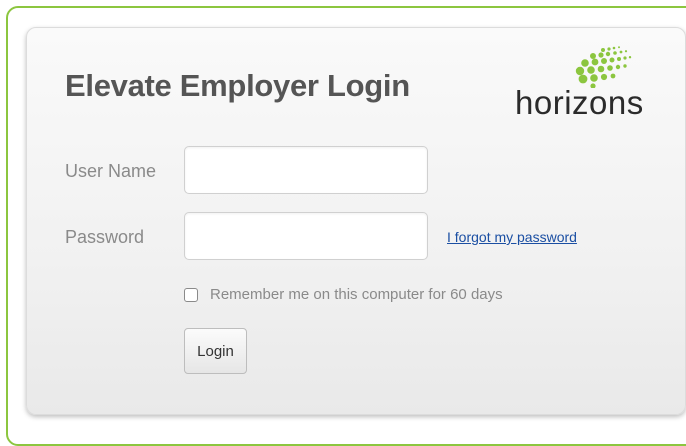  Describe the element at coordinates (306, 236) in the screenshot. I see `password-input` at that location.